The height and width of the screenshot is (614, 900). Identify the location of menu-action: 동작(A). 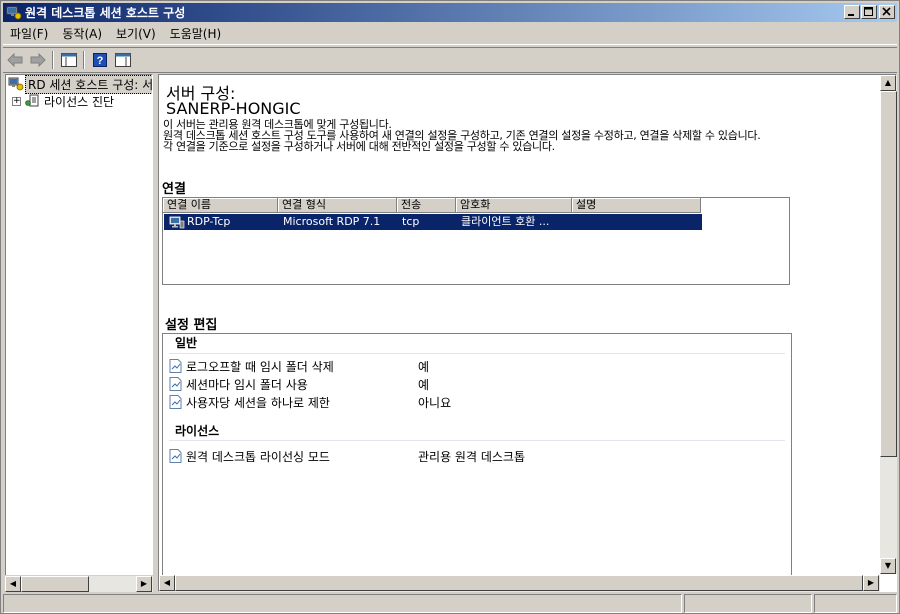
(82, 34).